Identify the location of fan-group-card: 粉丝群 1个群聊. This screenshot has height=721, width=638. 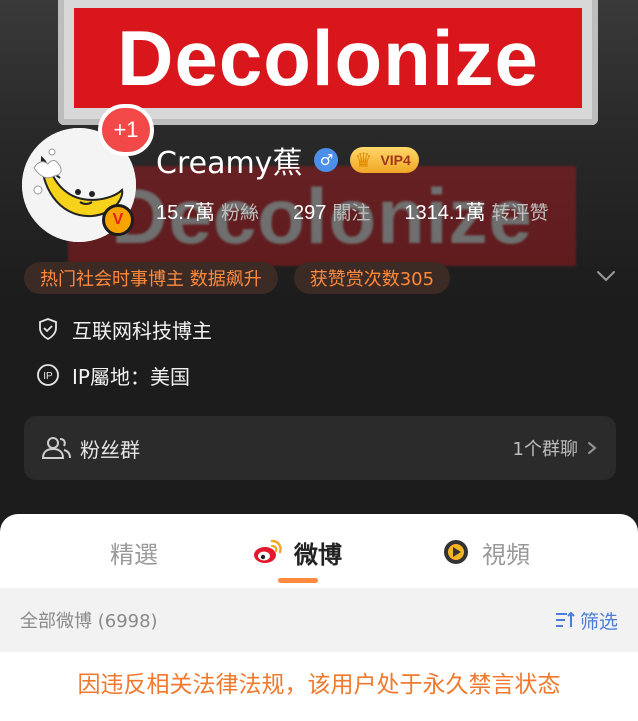
(320, 448).